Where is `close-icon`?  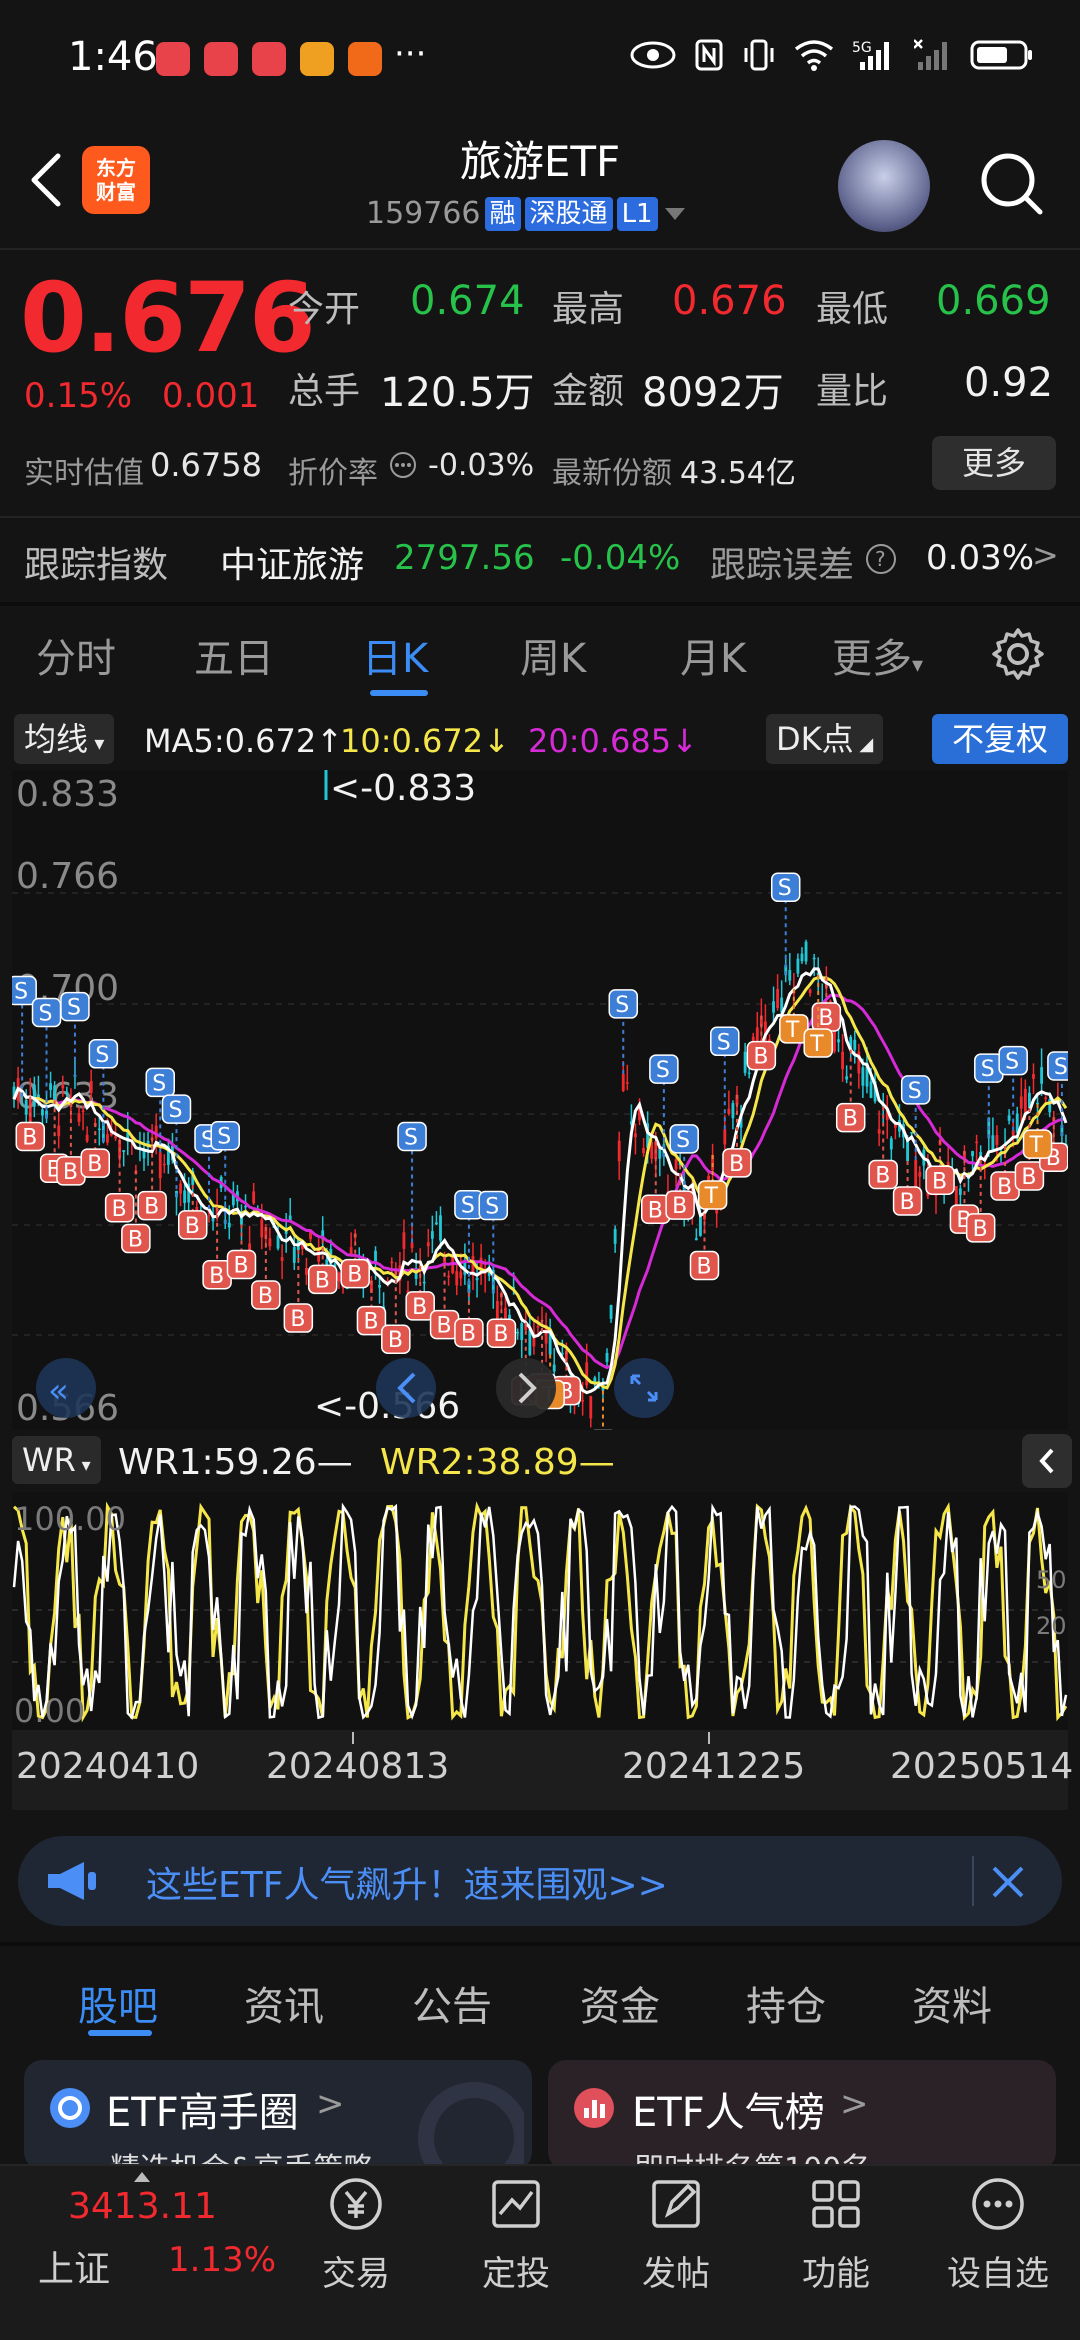
close-icon is located at coordinates (1008, 1882).